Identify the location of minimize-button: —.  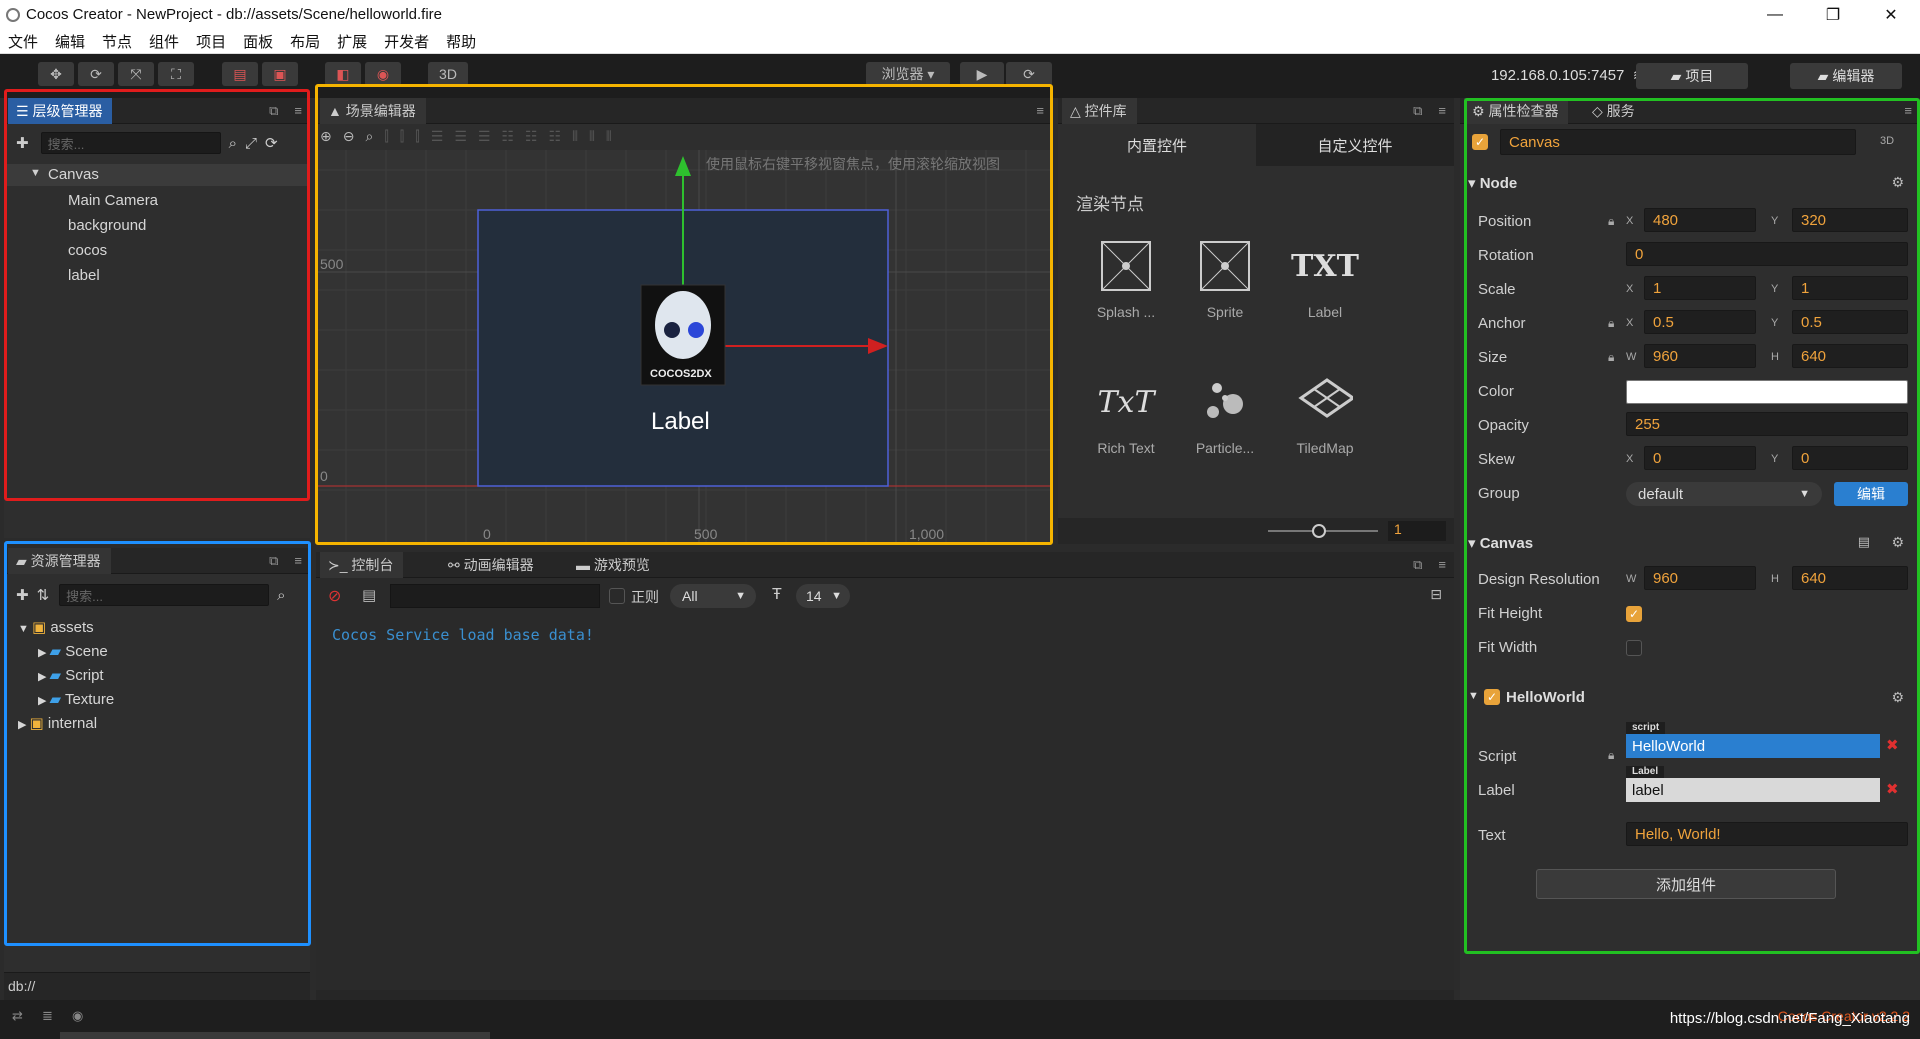
(1775, 14).